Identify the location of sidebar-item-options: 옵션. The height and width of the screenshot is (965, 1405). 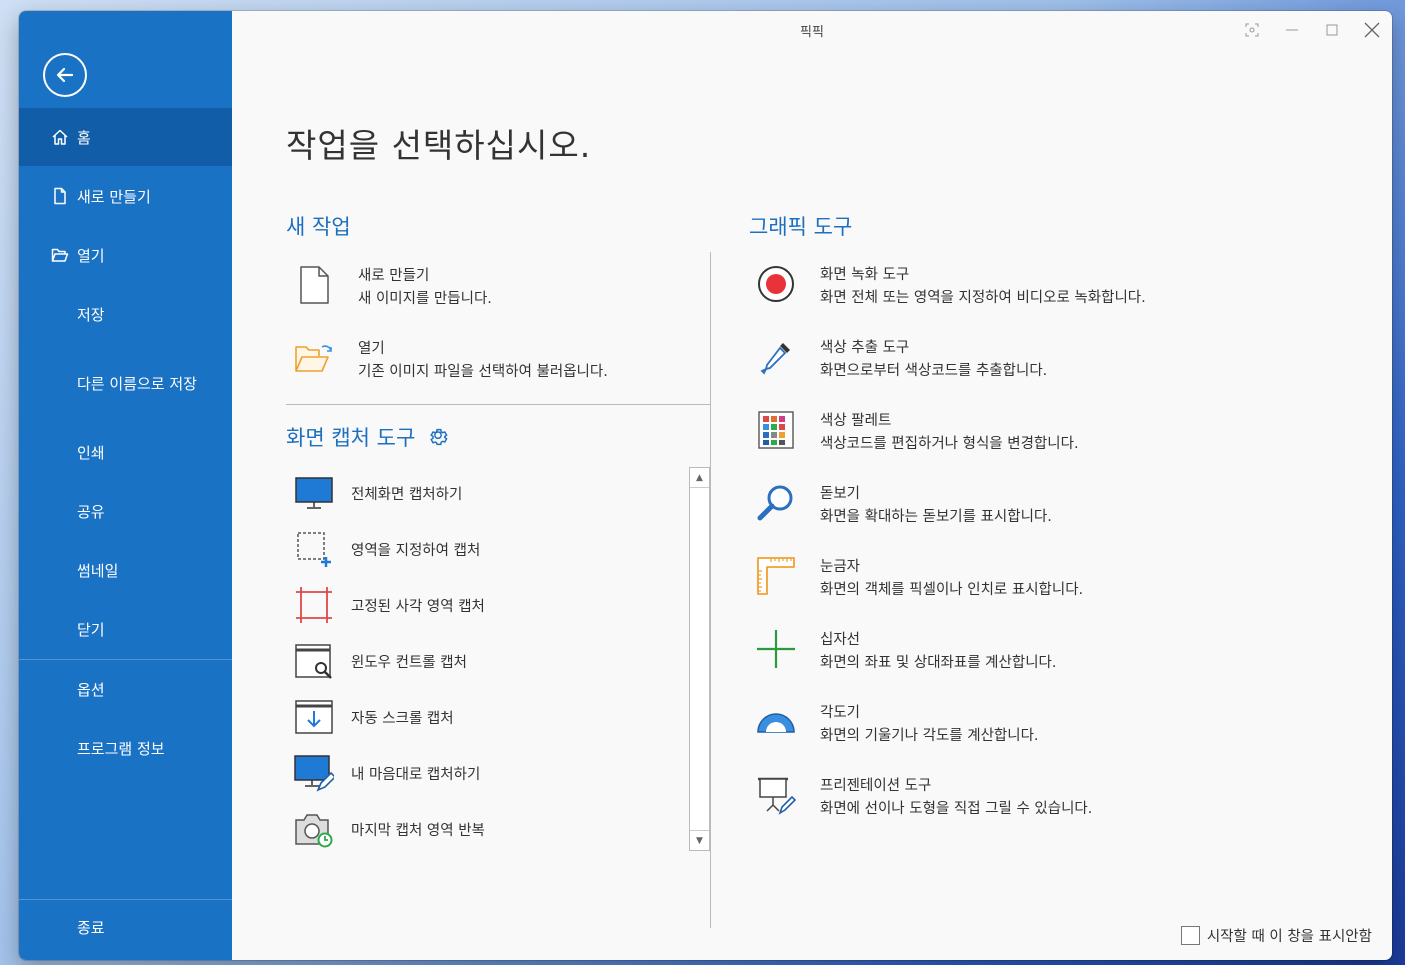
(125, 689).